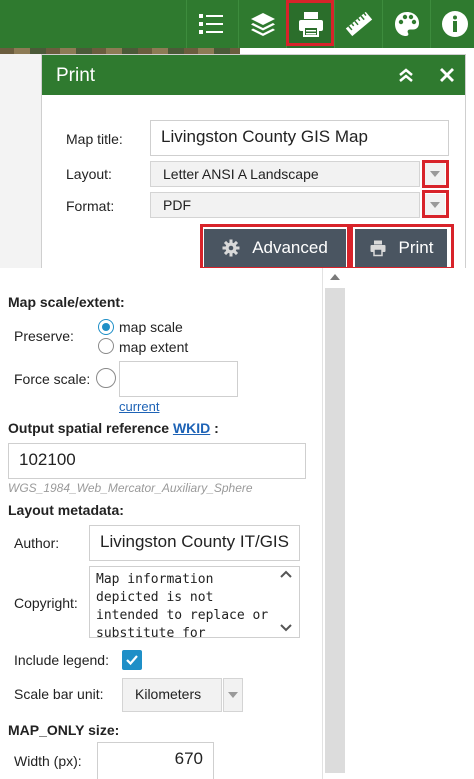 The width and height of the screenshot is (474, 779). Describe the element at coordinates (286, 601) in the screenshot. I see `copyright-scrollbar` at that location.